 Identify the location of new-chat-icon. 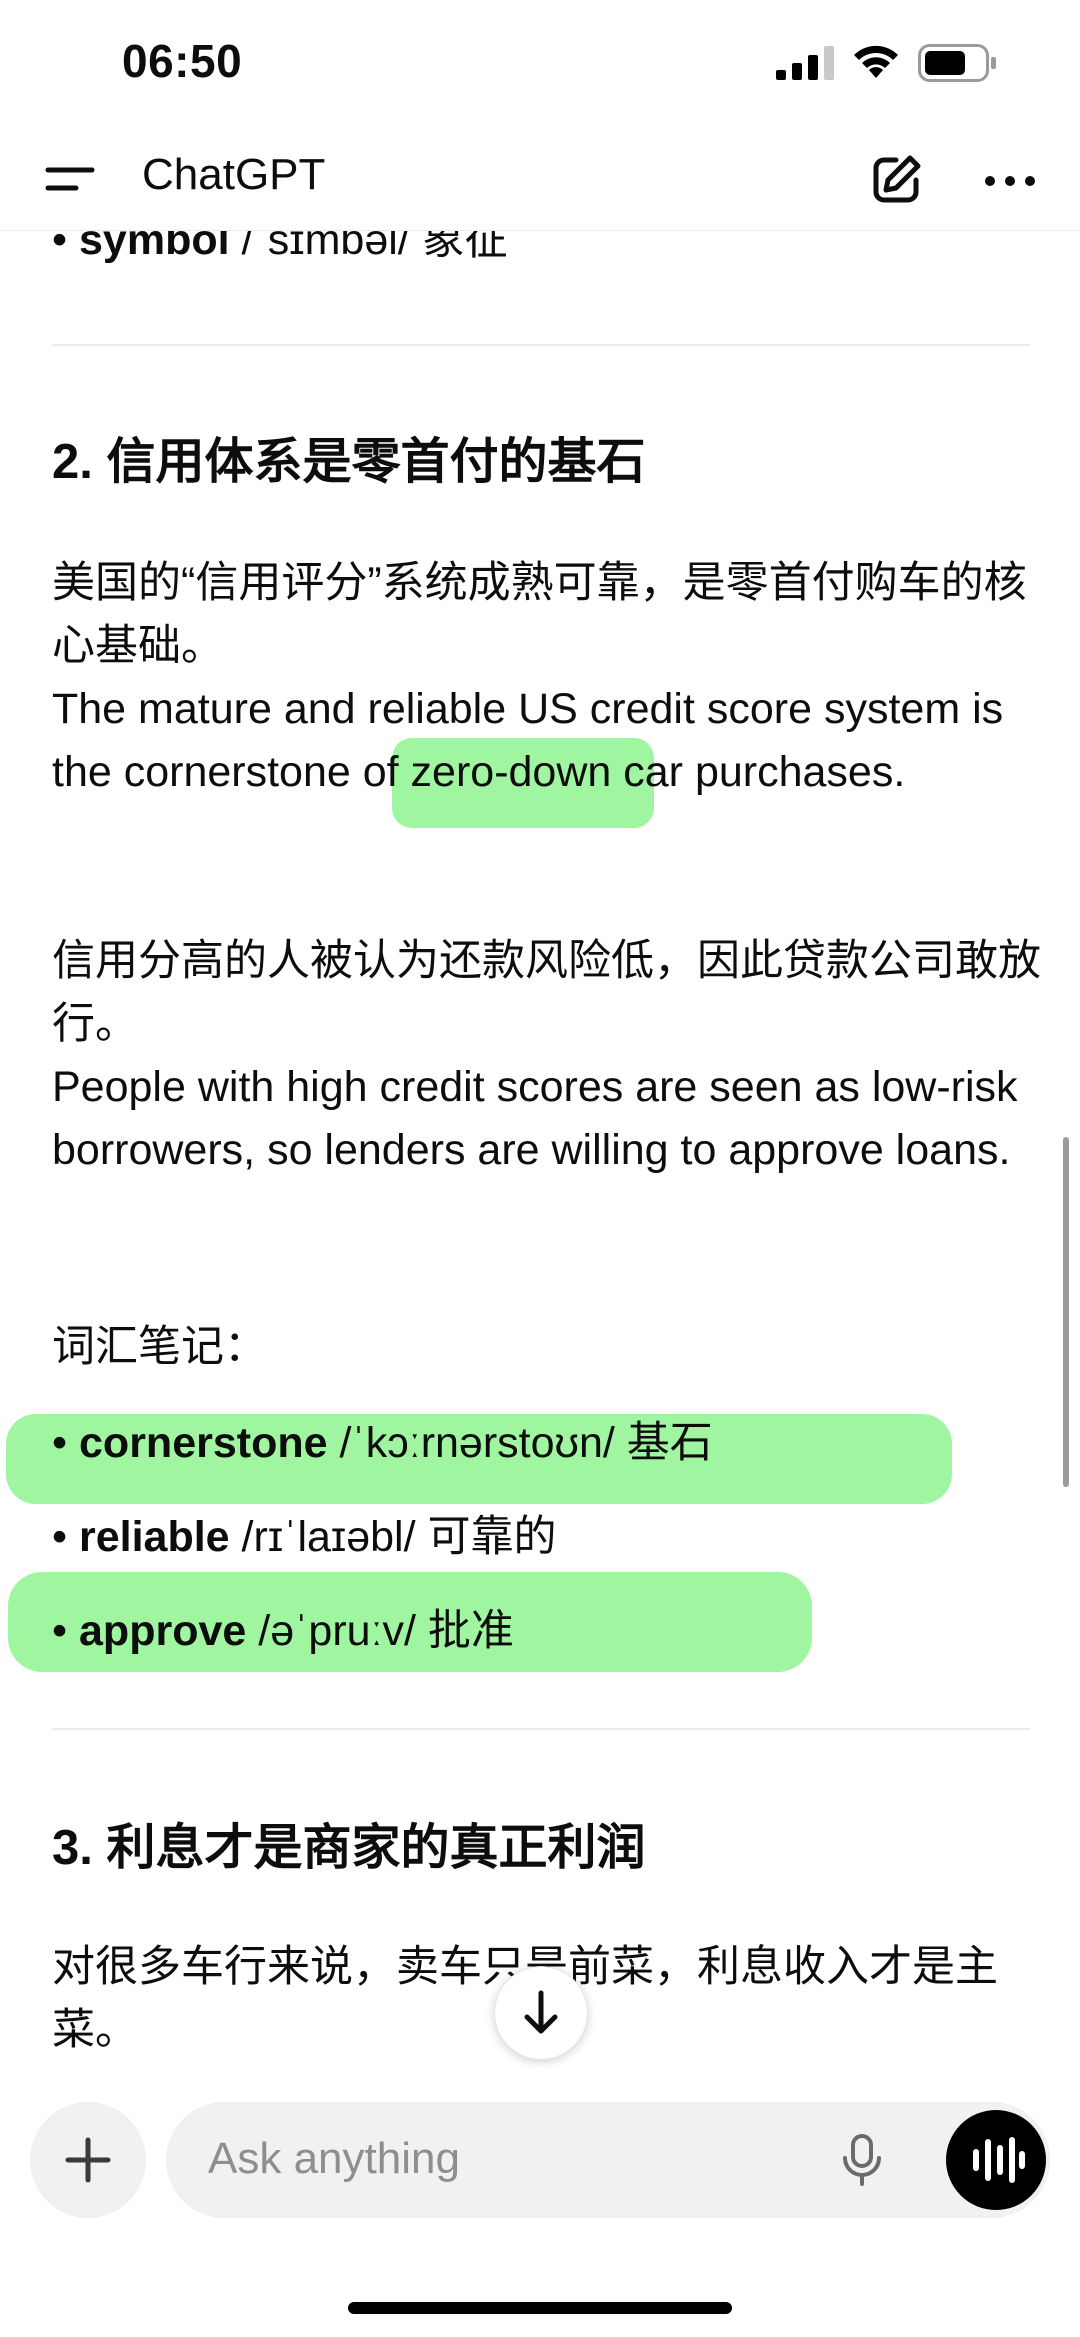
(896, 180).